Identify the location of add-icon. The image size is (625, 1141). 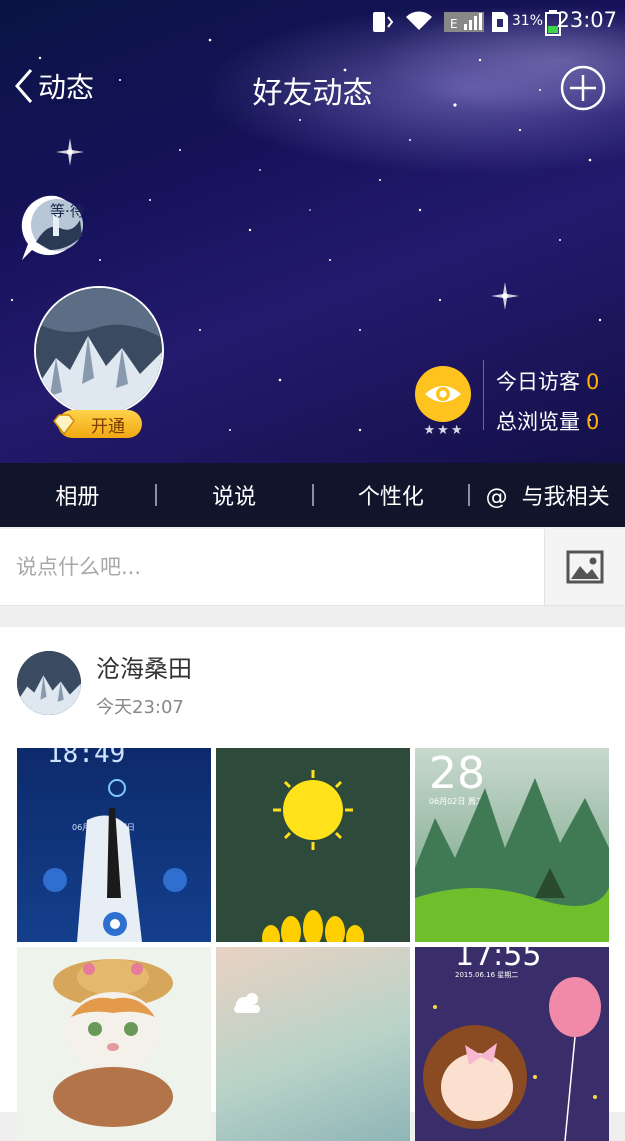
(583, 88).